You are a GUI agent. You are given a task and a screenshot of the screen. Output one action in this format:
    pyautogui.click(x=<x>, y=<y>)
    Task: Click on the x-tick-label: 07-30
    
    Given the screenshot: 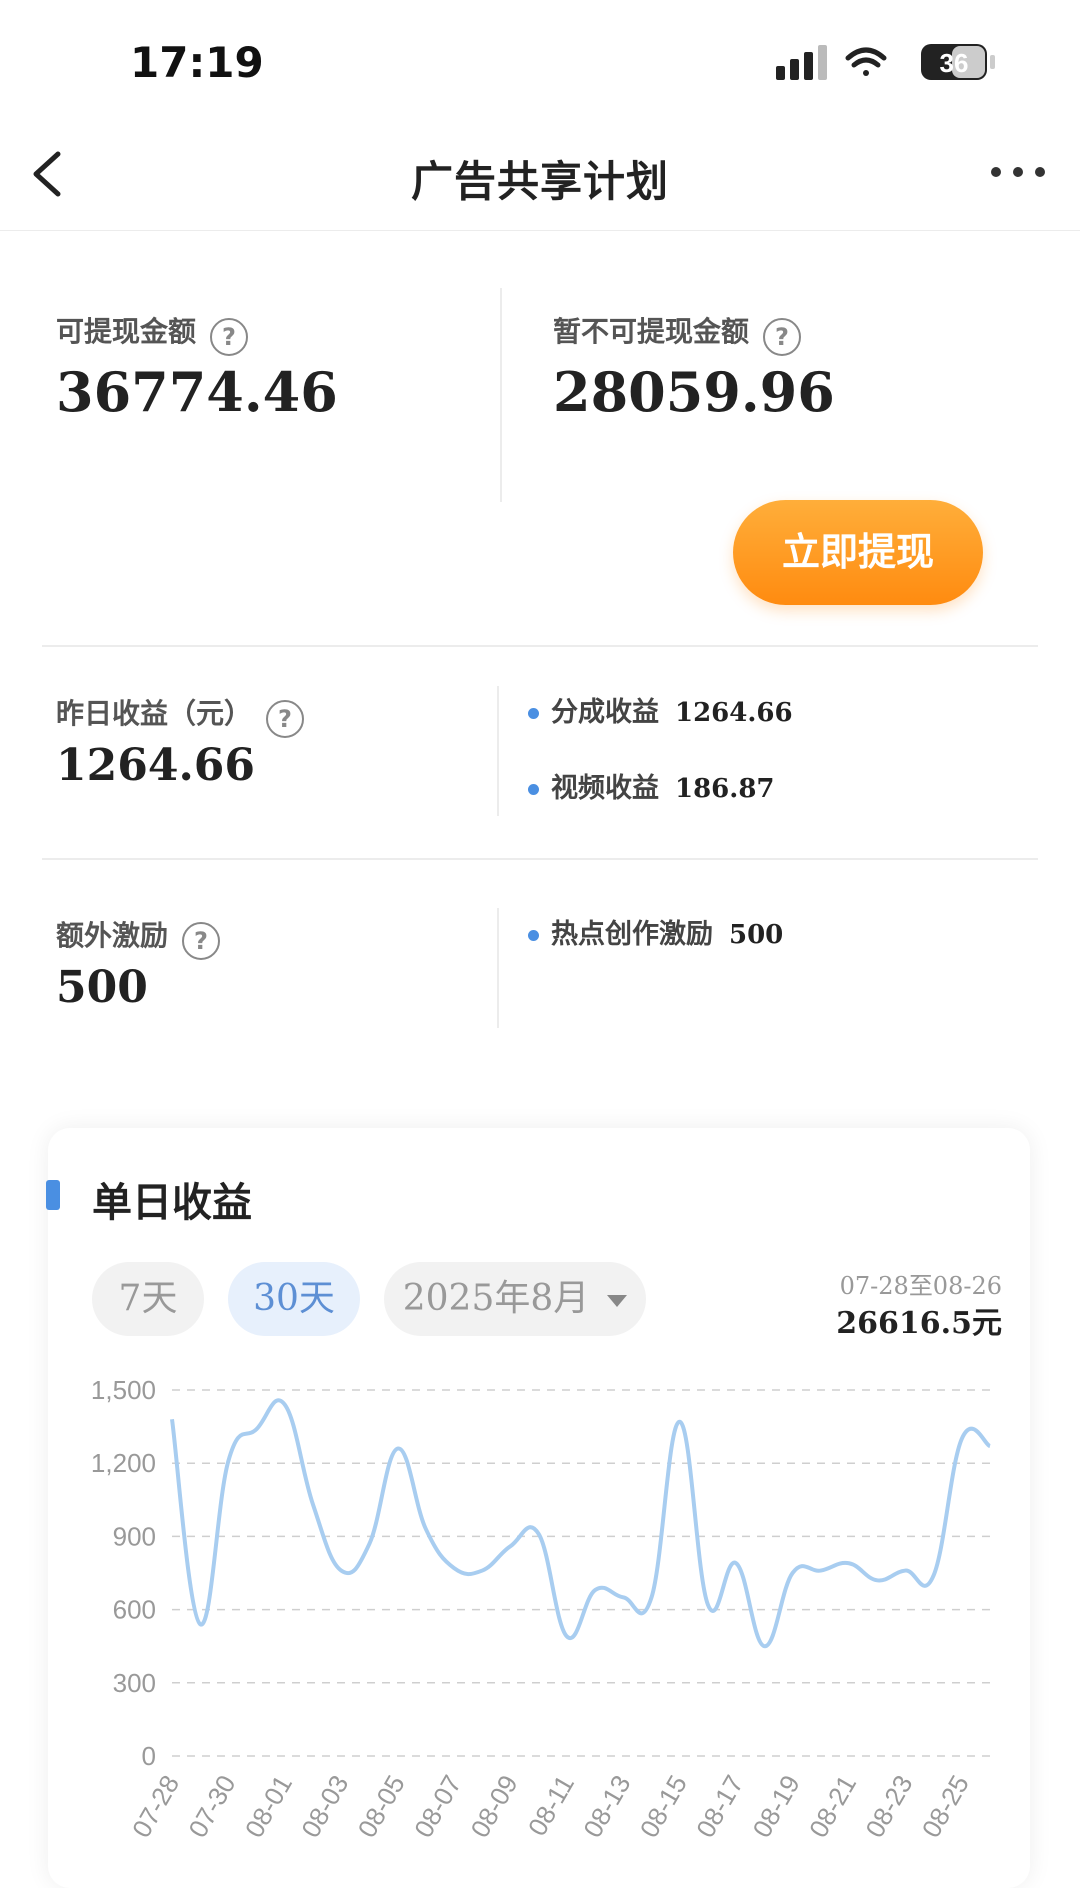 What is the action you would take?
    pyautogui.click(x=211, y=1806)
    